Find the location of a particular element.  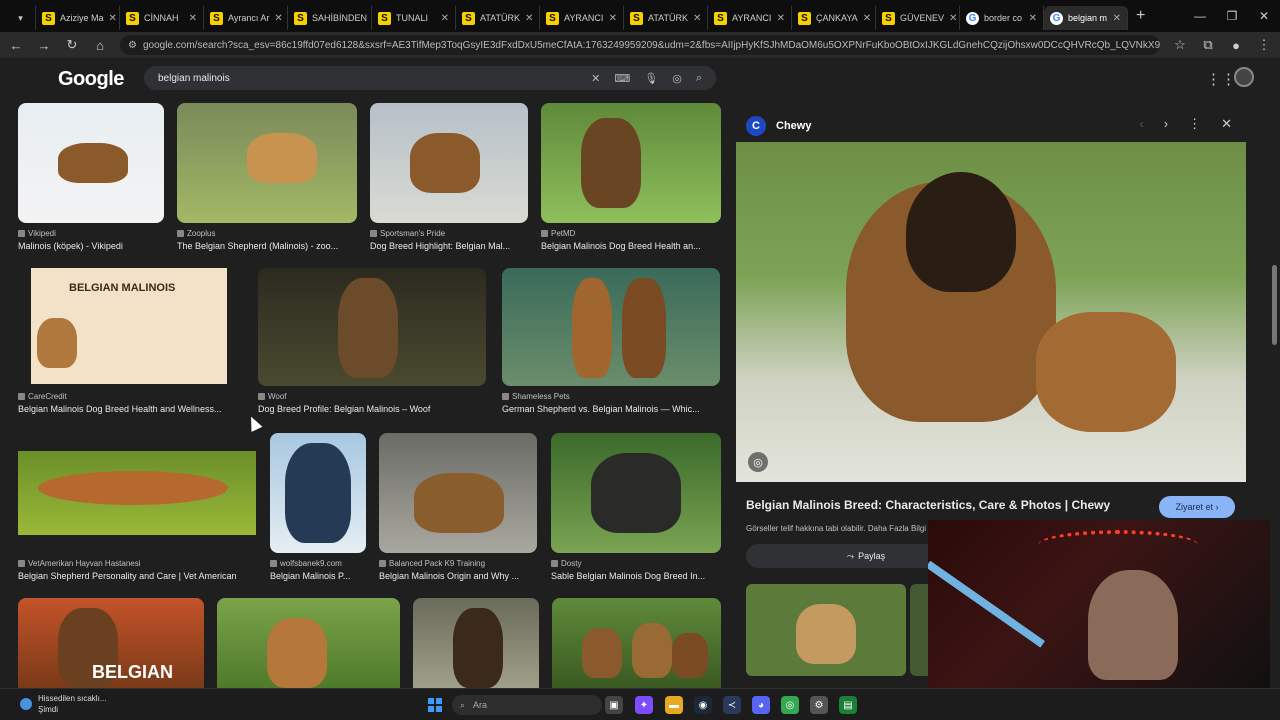

clear-icon: ✕ is located at coordinates (595, 78).